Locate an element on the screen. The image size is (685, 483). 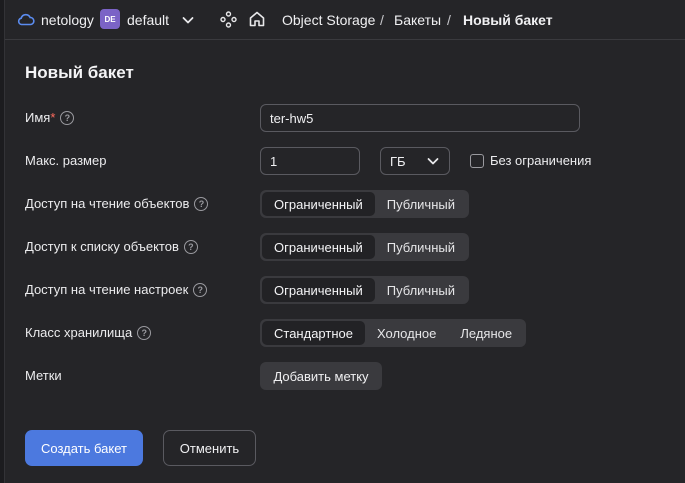
read-objects-option-public: Публичный is located at coordinates (421, 204).